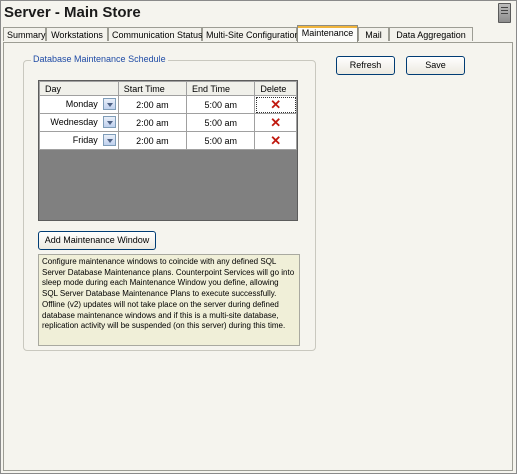 This screenshot has height=474, width=517. I want to click on server-icon, so click(504, 13).